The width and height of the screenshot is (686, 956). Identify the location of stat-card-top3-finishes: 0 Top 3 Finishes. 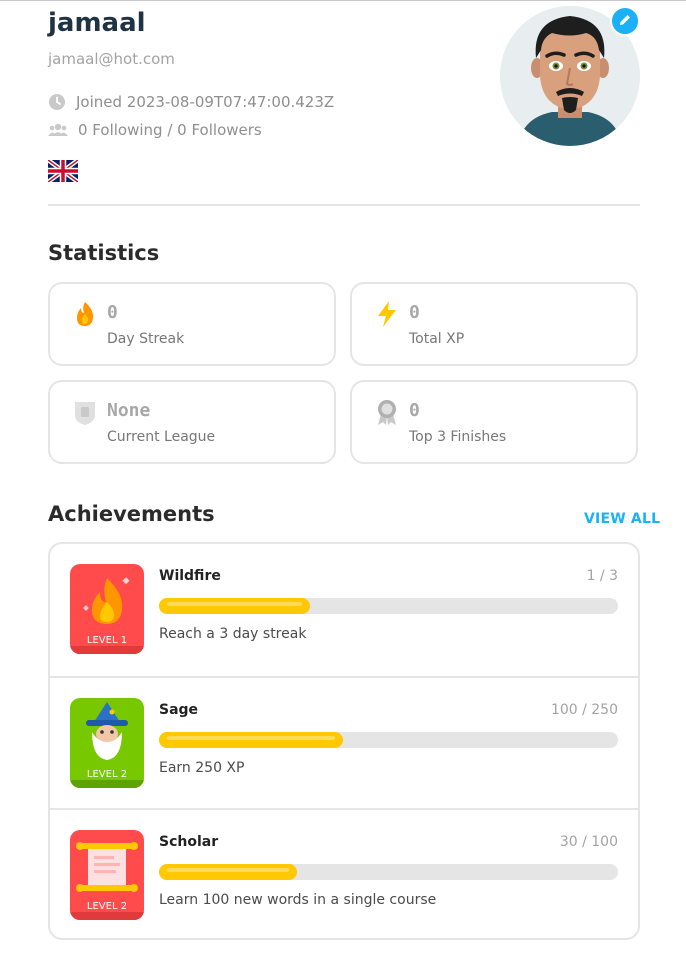
(494, 422).